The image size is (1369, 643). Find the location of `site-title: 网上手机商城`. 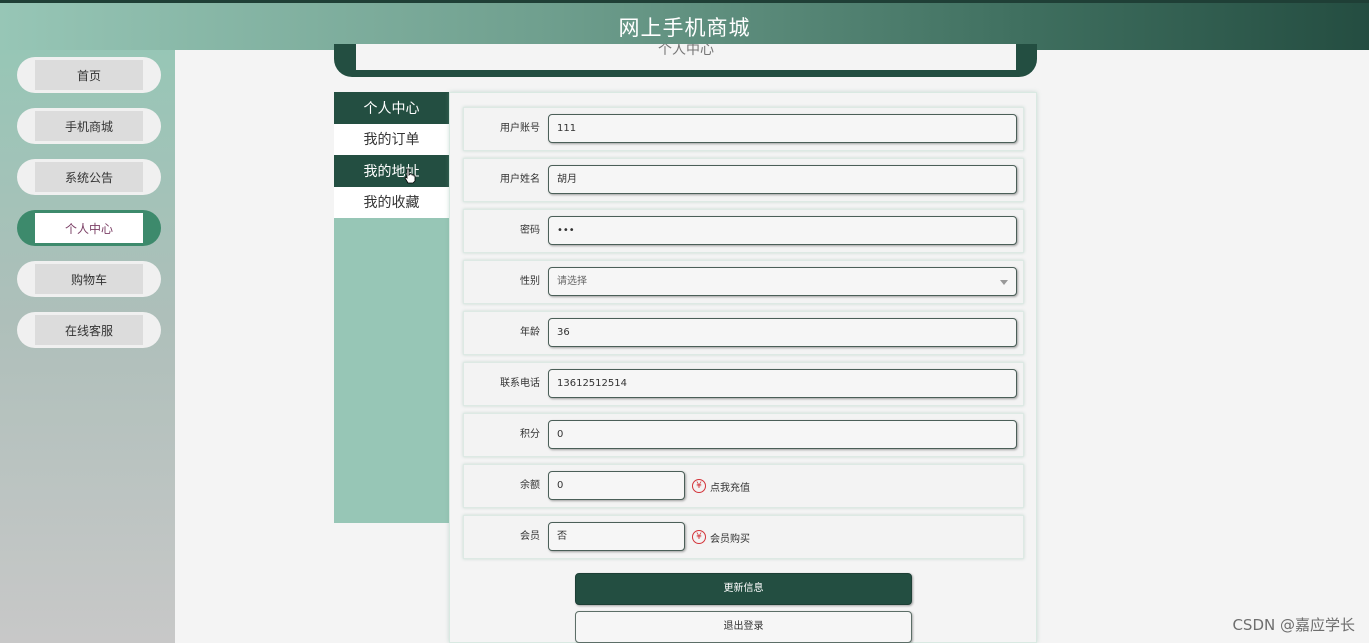

site-title: 网上手机商城 is located at coordinates (684, 27).